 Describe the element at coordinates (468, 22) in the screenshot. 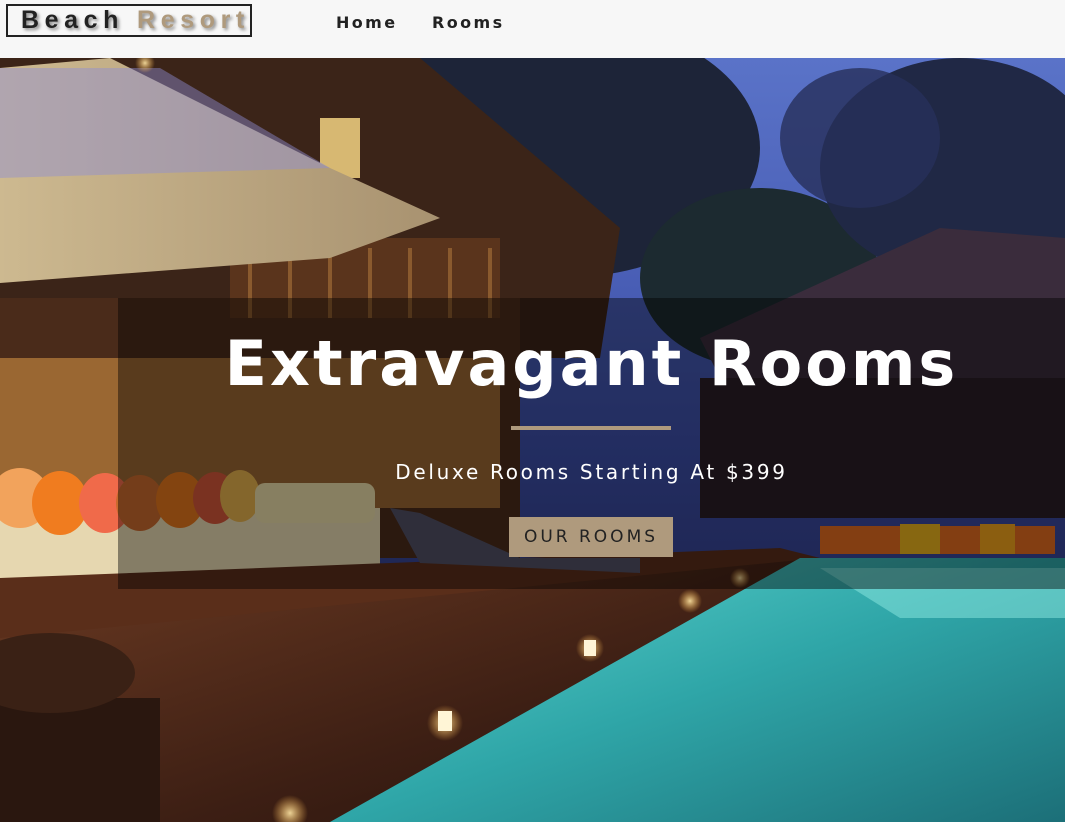

I see `nav-link-rooms: Rooms` at that location.